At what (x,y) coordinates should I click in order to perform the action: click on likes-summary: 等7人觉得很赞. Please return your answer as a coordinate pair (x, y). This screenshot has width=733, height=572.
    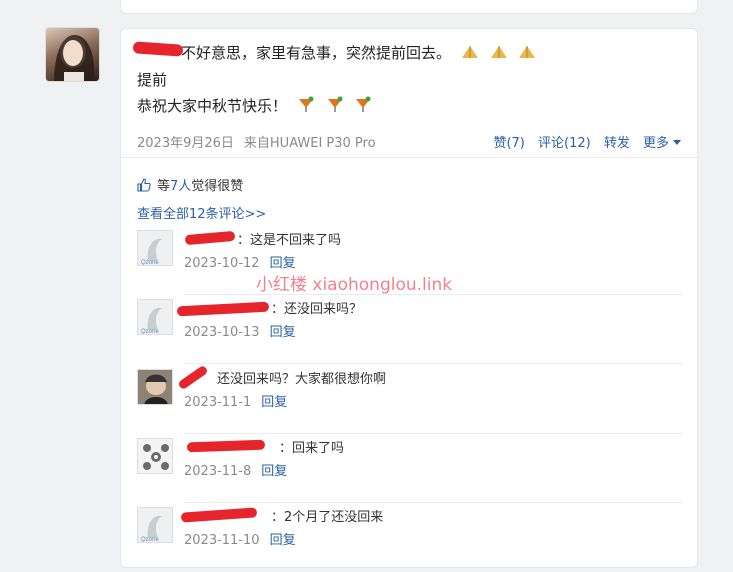
    Looking at the image, I should click on (190, 184).